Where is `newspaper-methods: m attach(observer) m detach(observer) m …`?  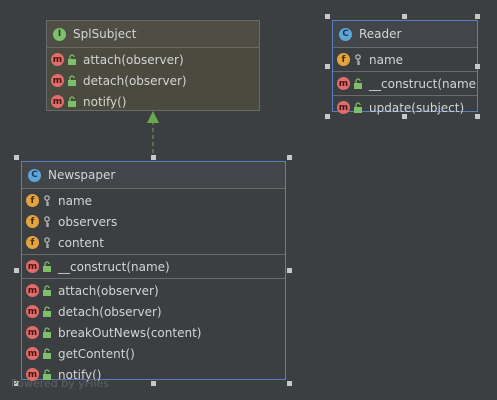
newspaper-methods: m attach(observer) m detach(observer) m … is located at coordinates (153, 332).